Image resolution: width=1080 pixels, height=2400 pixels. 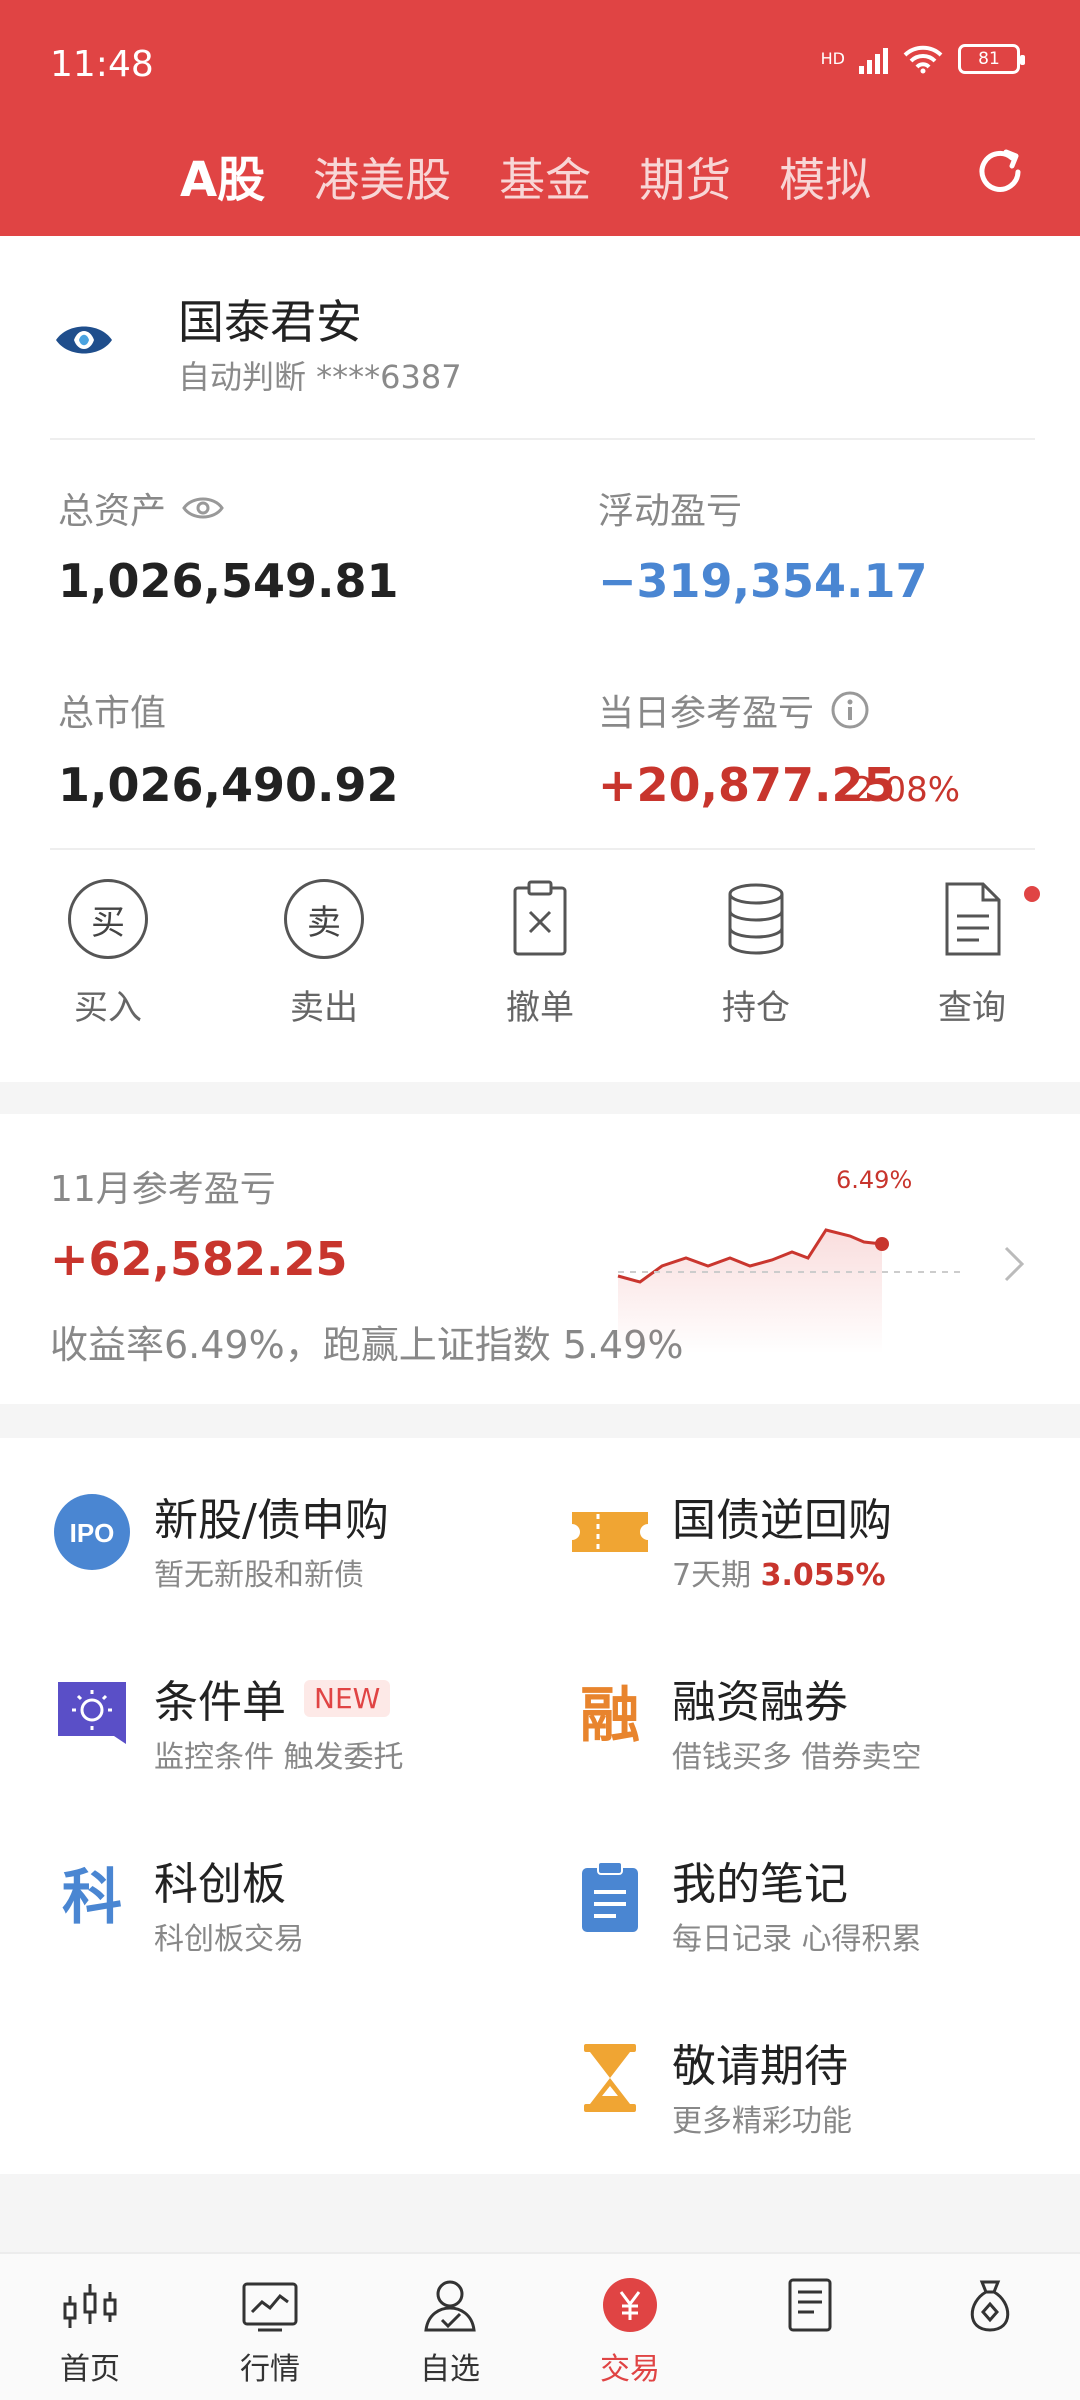 What do you see at coordinates (271, 1520) in the screenshot?
I see `feature-title: 新股/债申购` at bounding box center [271, 1520].